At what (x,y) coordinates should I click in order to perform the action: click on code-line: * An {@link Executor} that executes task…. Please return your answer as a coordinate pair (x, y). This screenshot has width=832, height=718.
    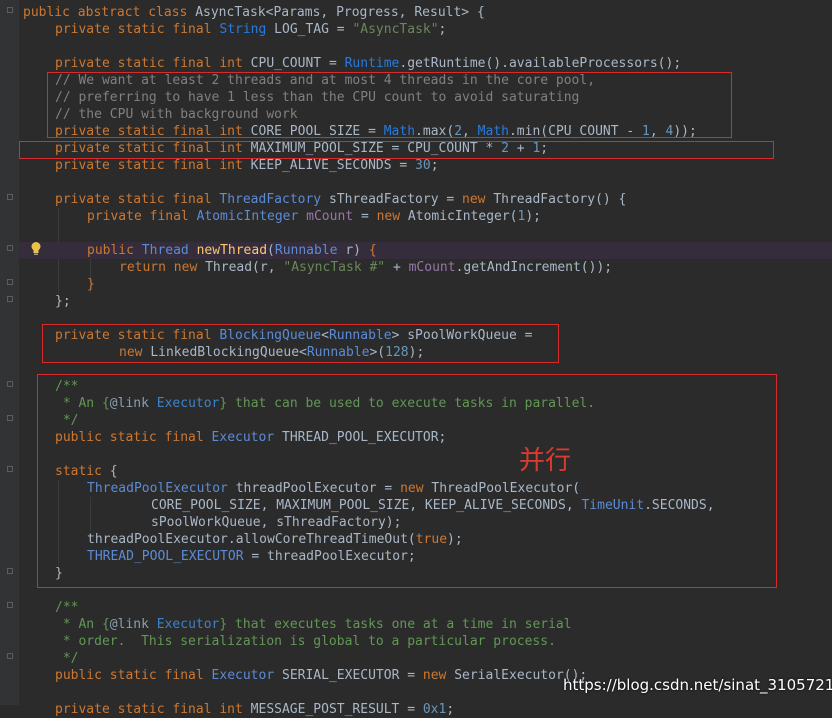
    Looking at the image, I should click on (427, 624).